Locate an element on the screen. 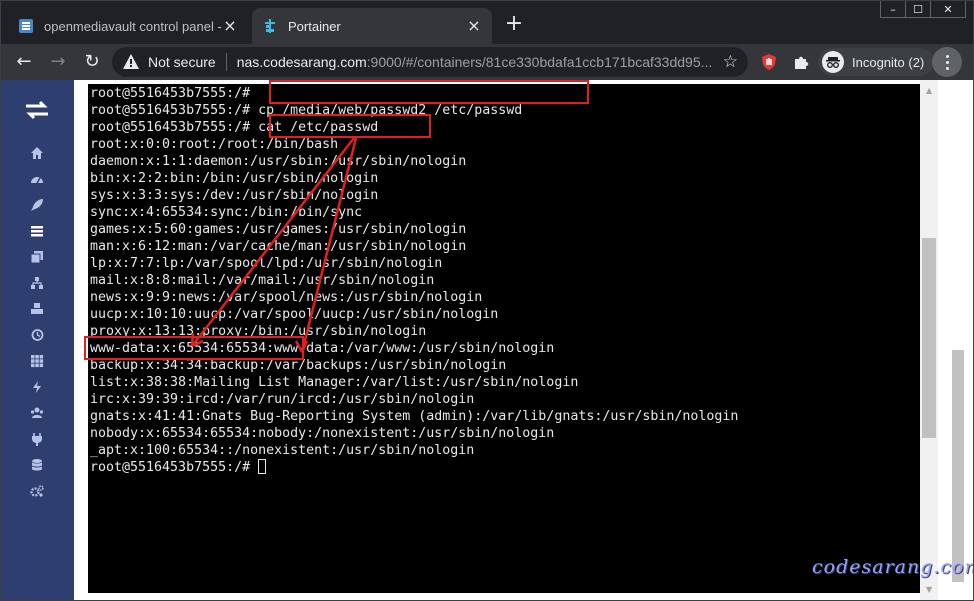  extension-shield-icon is located at coordinates (769, 62).